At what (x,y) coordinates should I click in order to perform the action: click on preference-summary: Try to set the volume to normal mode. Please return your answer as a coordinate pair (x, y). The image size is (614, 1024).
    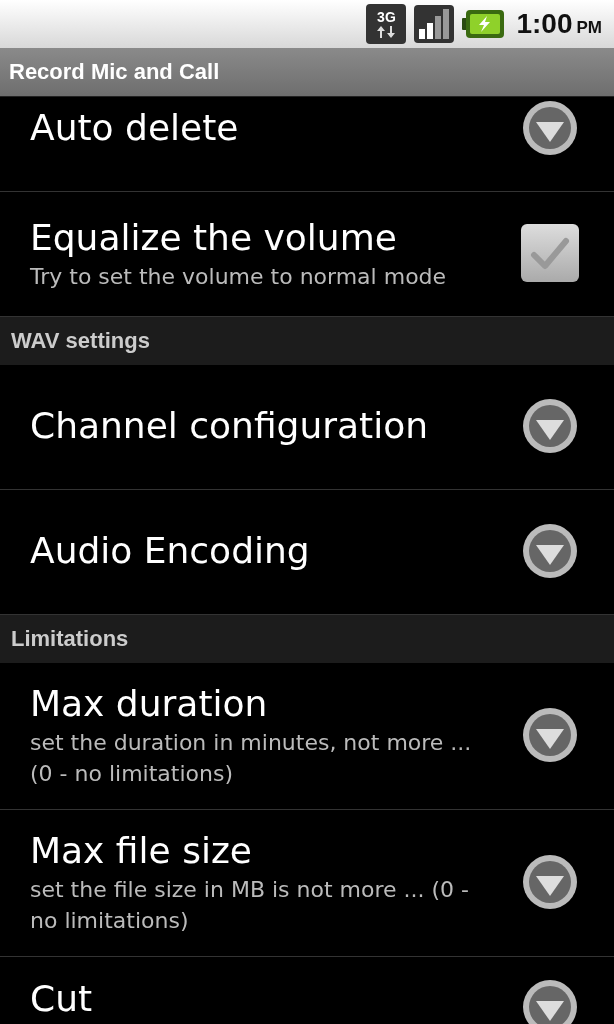
    Looking at the image, I should click on (239, 276).